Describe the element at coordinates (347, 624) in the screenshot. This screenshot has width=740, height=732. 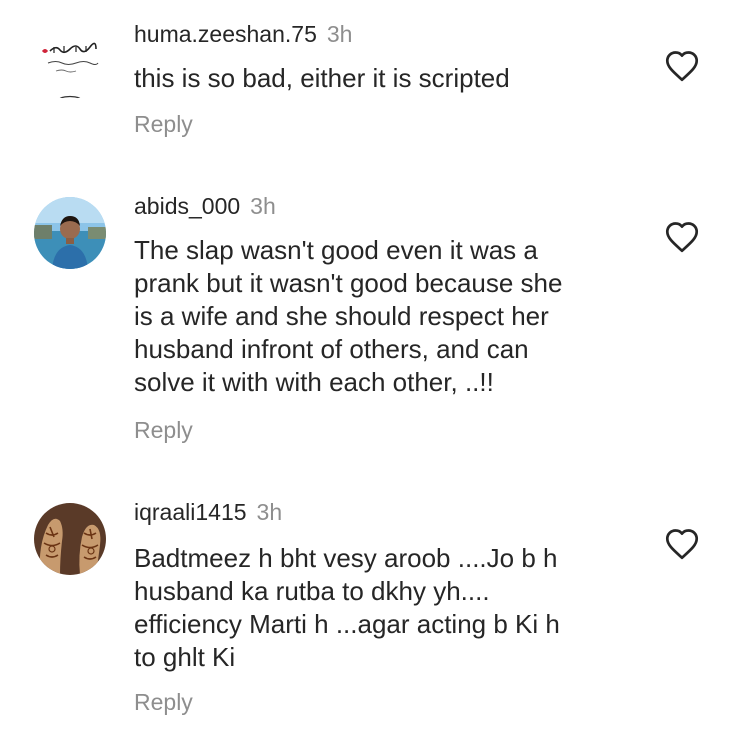
I see `comment-text-line: efficiency Marti h ...agar acting b Ki h` at that location.